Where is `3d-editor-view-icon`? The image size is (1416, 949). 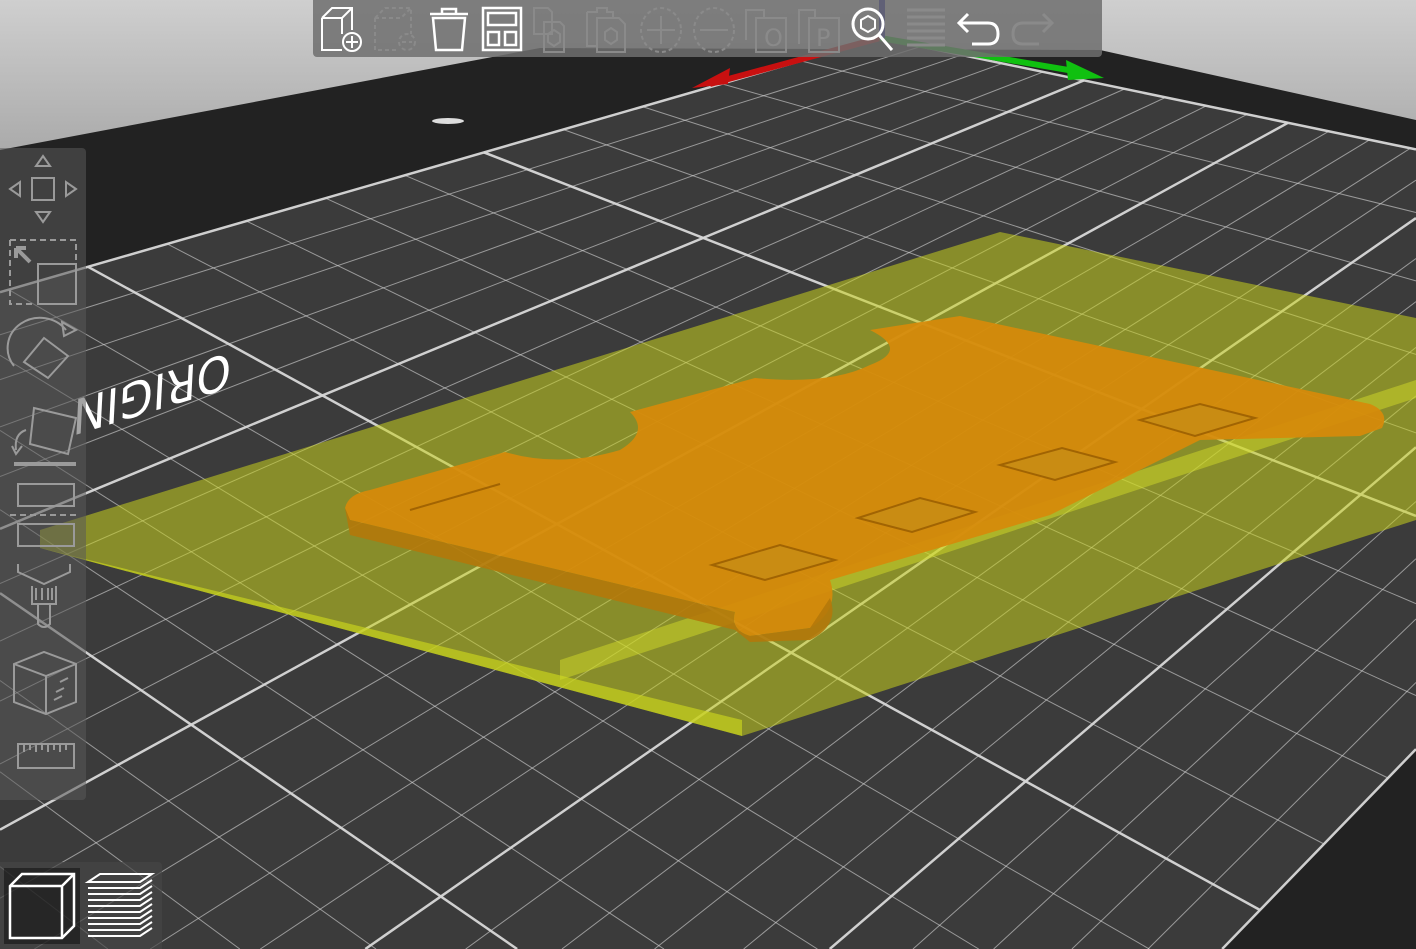
3d-editor-view-icon is located at coordinates (42, 906).